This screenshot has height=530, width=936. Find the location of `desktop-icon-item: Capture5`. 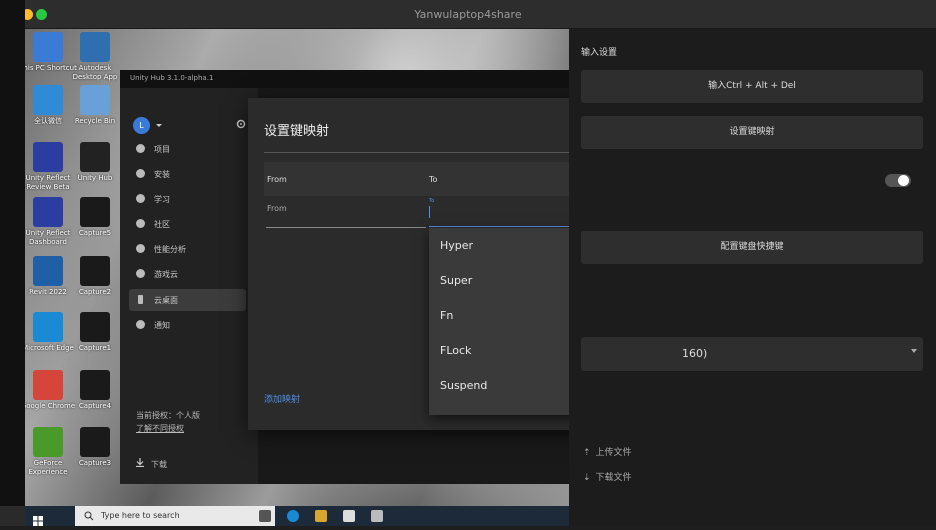

desktop-icon-item: Capture5 is located at coordinates (95, 217).